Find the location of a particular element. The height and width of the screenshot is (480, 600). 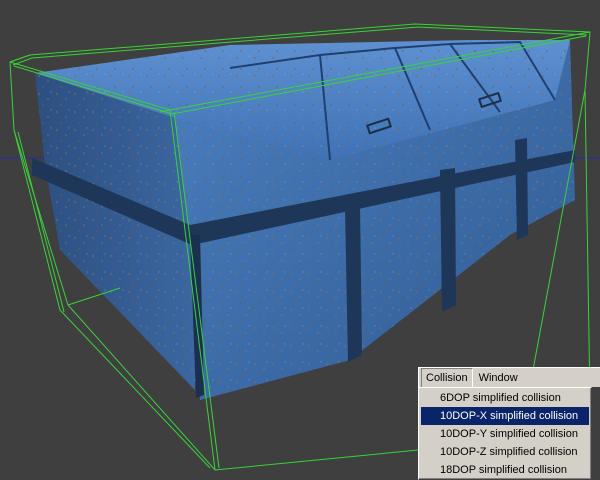

menu-window: Window is located at coordinates (498, 378).